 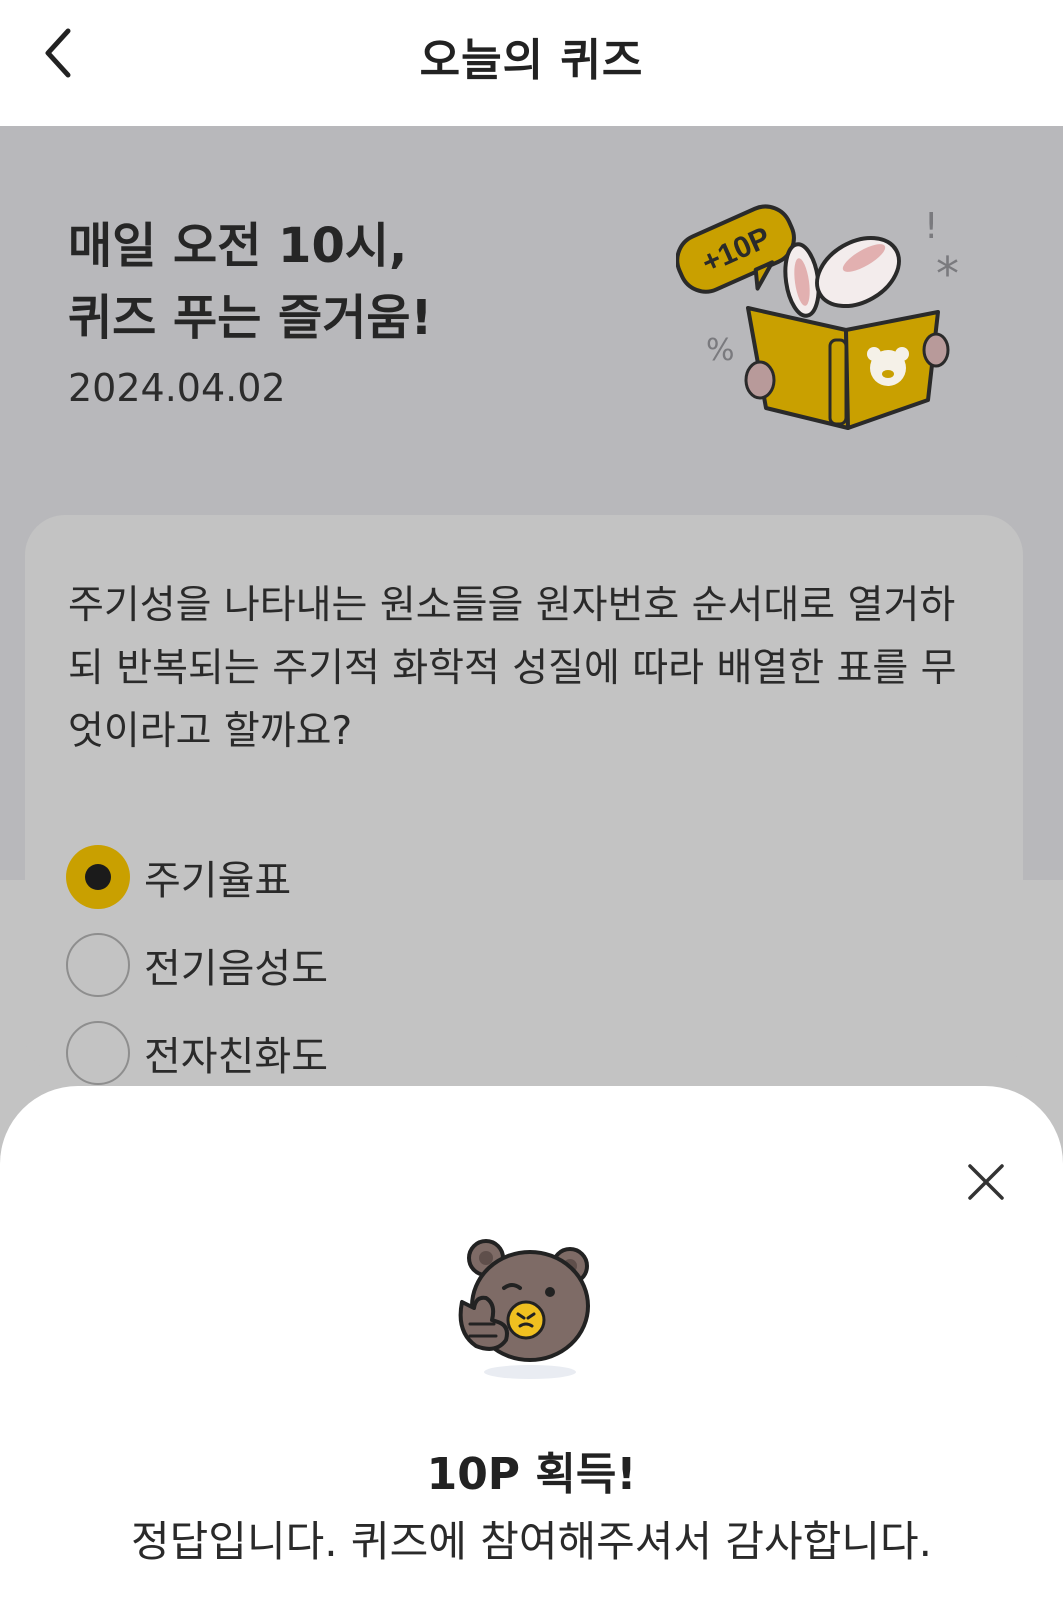 I want to click on reward-message: 정답입니다. 퀴즈에 참여해주셔서 감사합니다., so click(x=531, y=1541).